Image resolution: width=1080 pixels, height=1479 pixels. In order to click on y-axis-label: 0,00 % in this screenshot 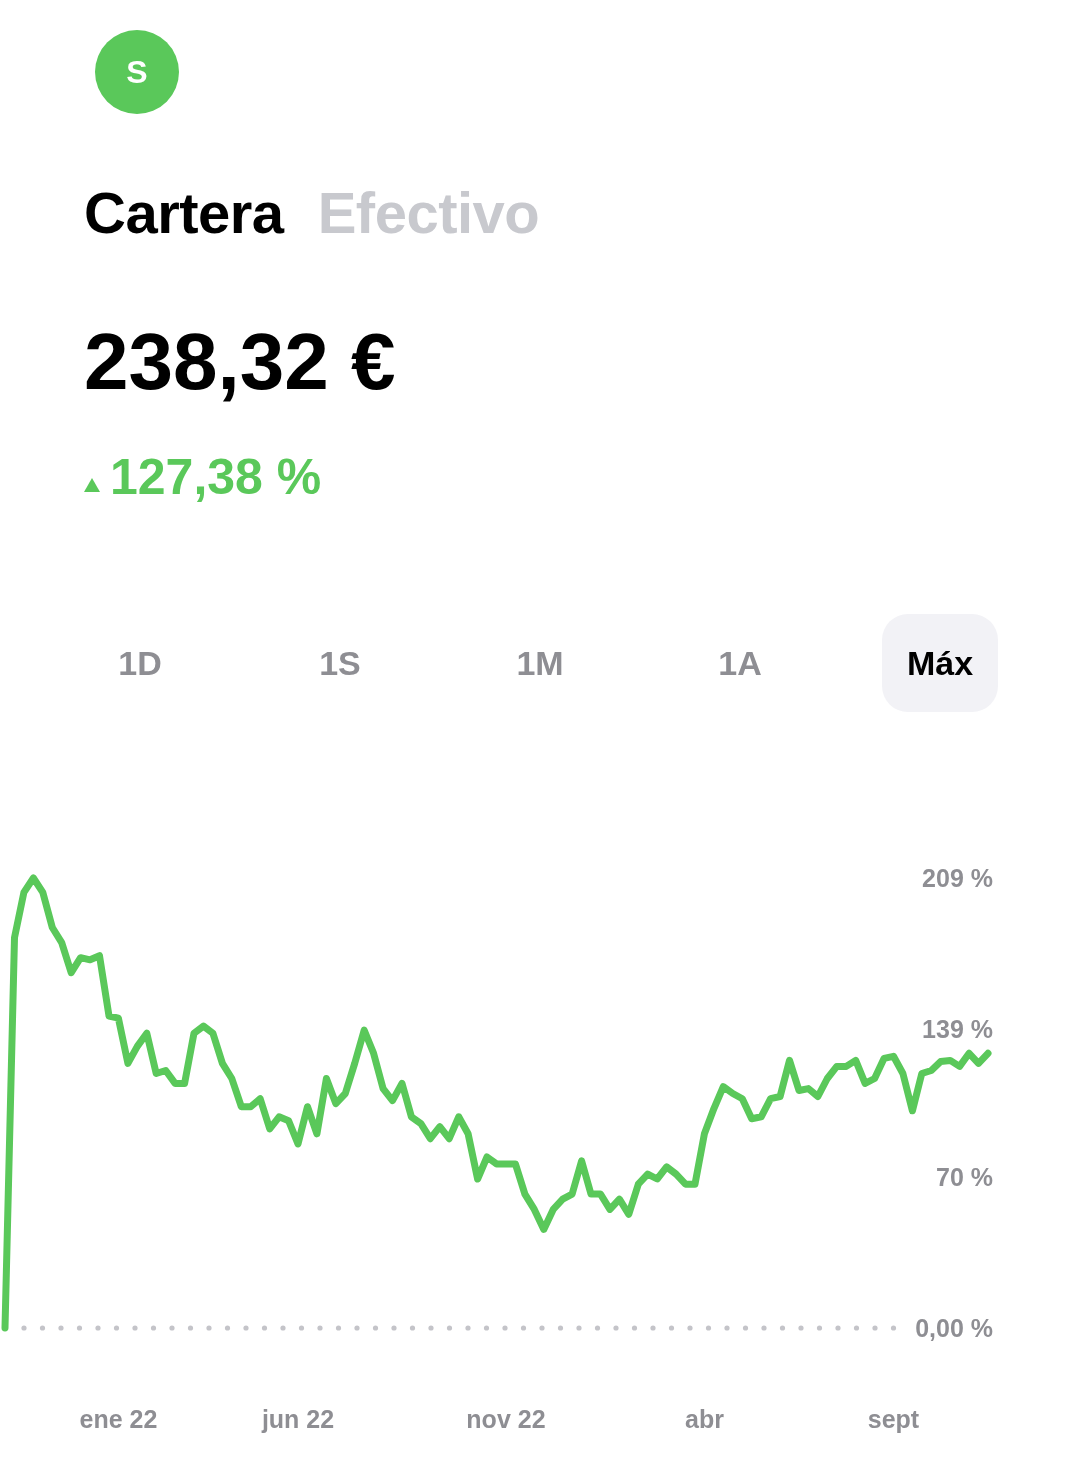, I will do `click(954, 1328)`.